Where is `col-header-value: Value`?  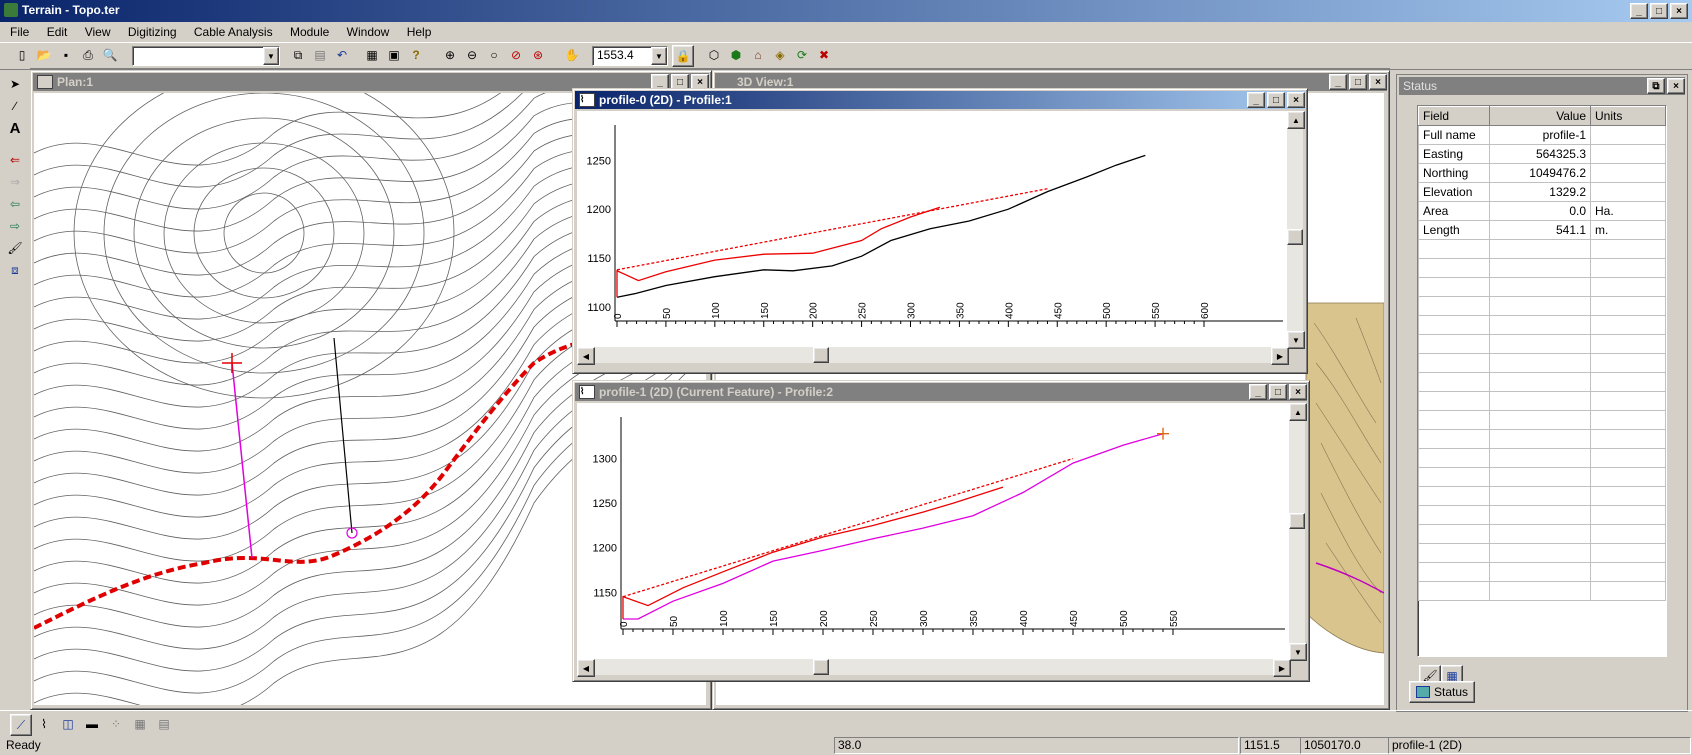
col-header-value: Value is located at coordinates (1540, 116).